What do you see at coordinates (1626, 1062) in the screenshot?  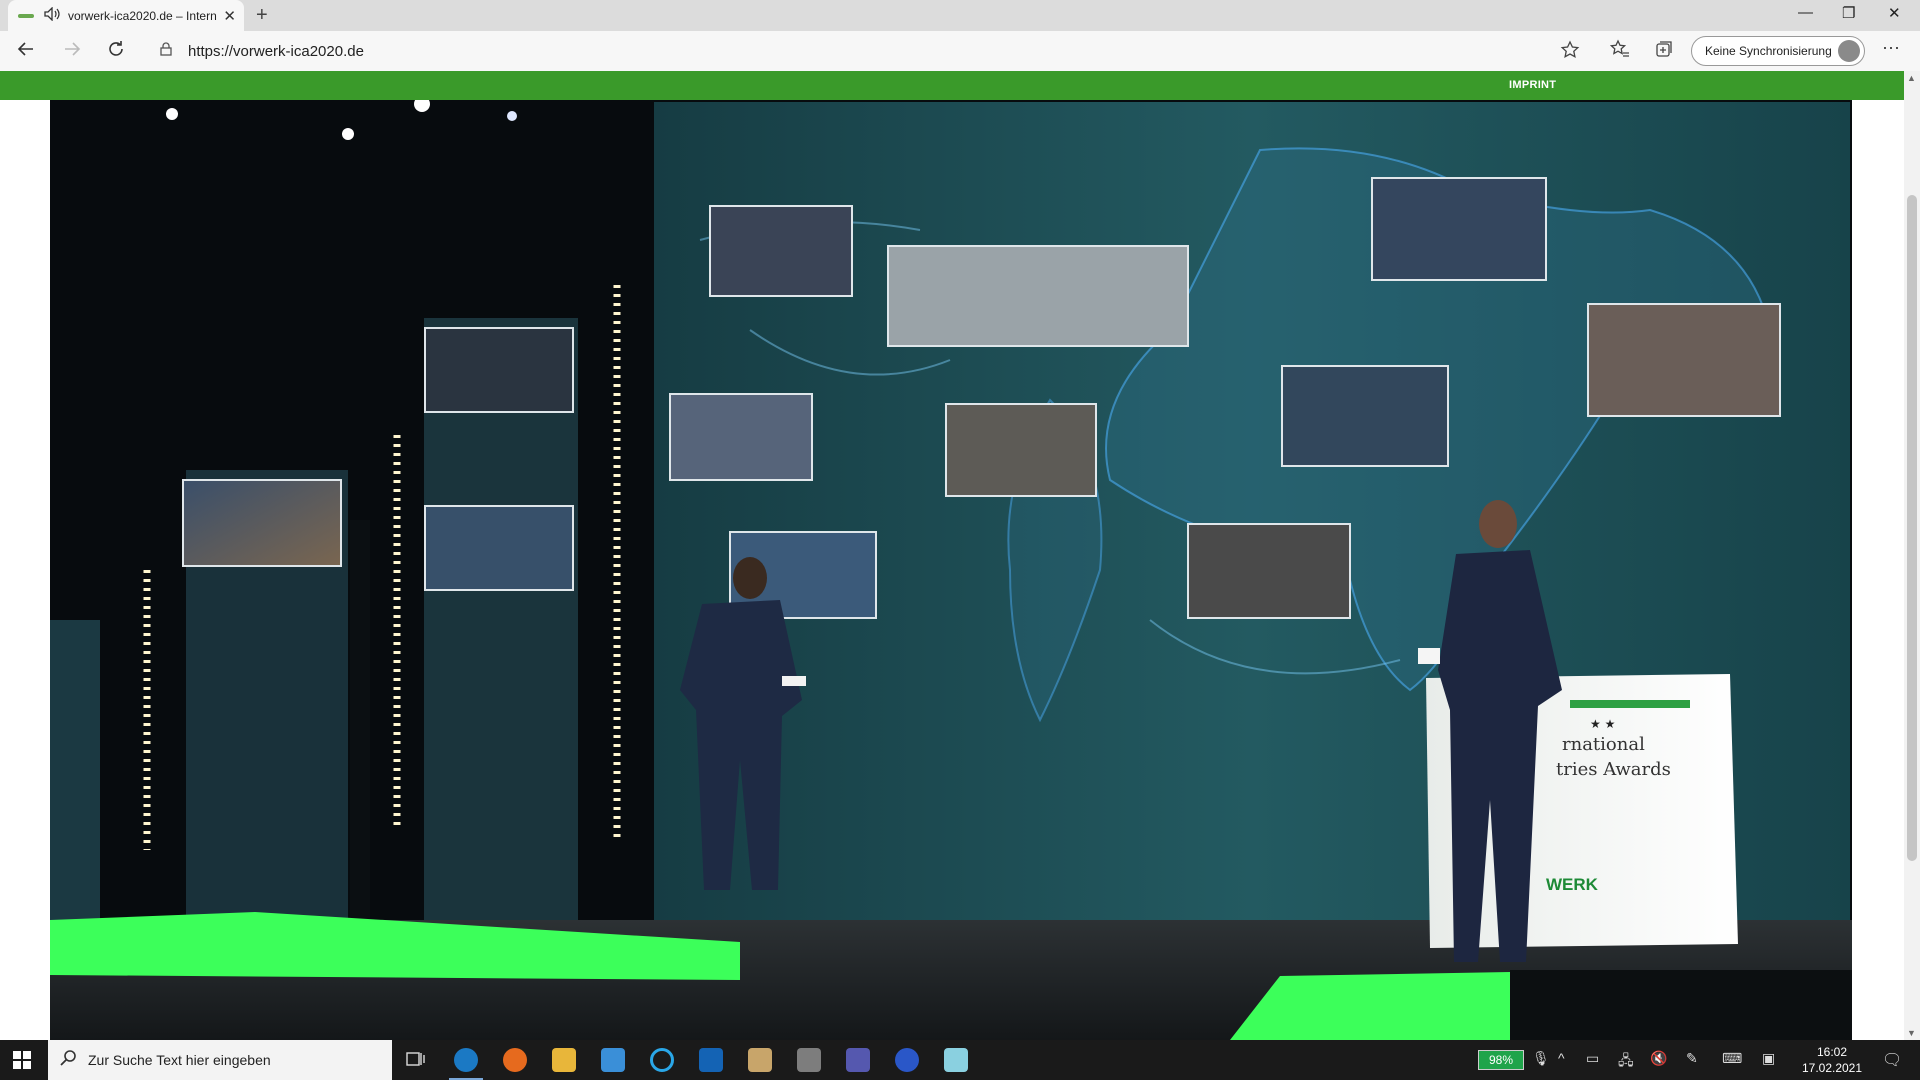 I see `network-icon: 🖧` at bounding box center [1626, 1062].